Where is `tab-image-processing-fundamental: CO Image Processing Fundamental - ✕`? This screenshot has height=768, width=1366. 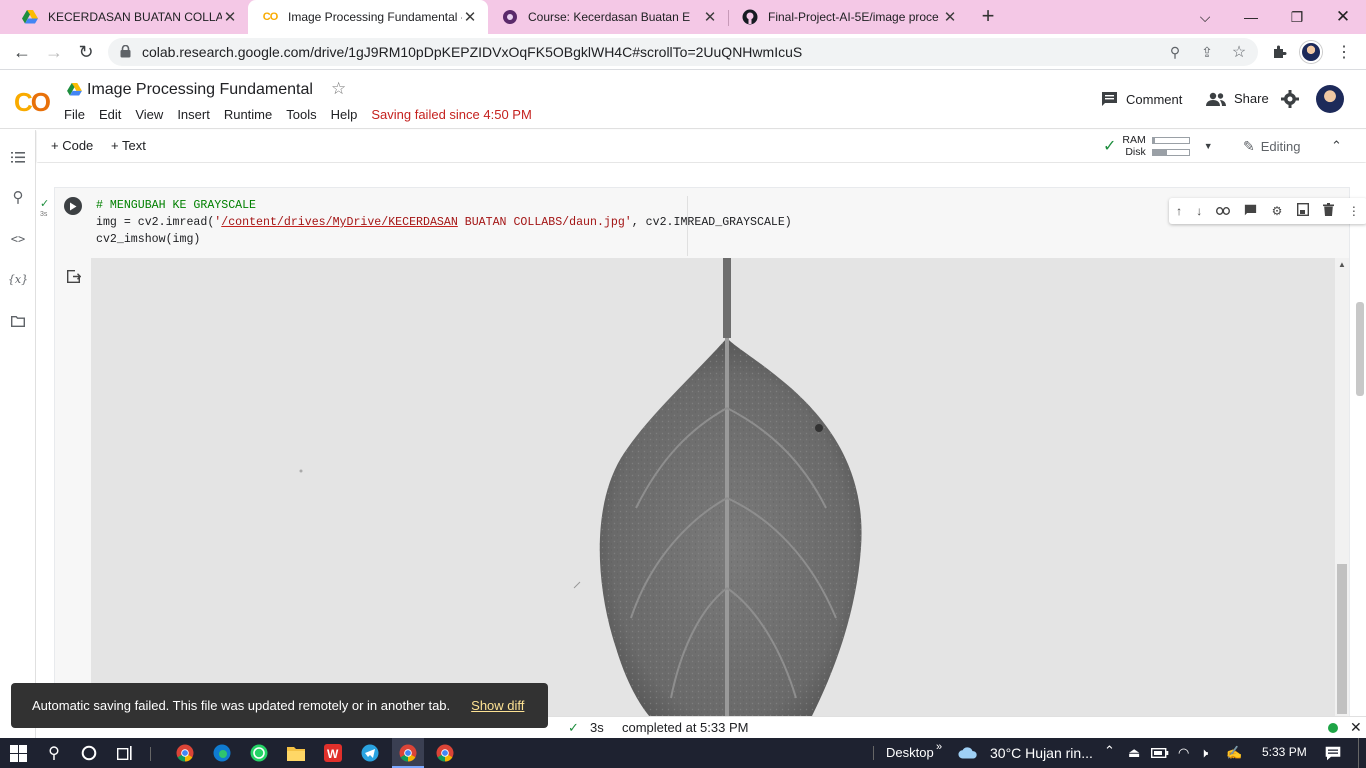
tab-image-processing-fundamental: CO Image Processing Fundamental - ✕ is located at coordinates (368, 17).